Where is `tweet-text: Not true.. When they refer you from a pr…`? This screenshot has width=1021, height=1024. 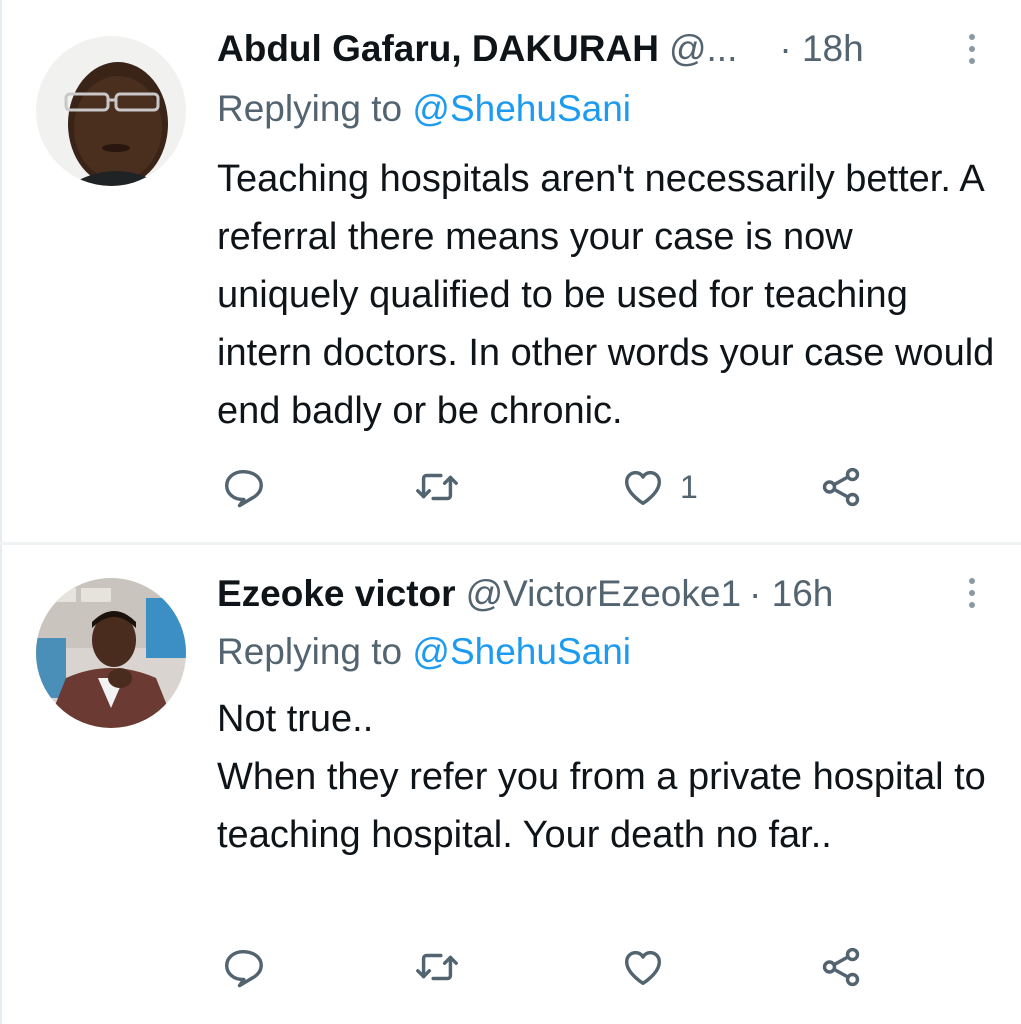 tweet-text: Not true.. When they refer you from a pr… is located at coordinates (601, 777).